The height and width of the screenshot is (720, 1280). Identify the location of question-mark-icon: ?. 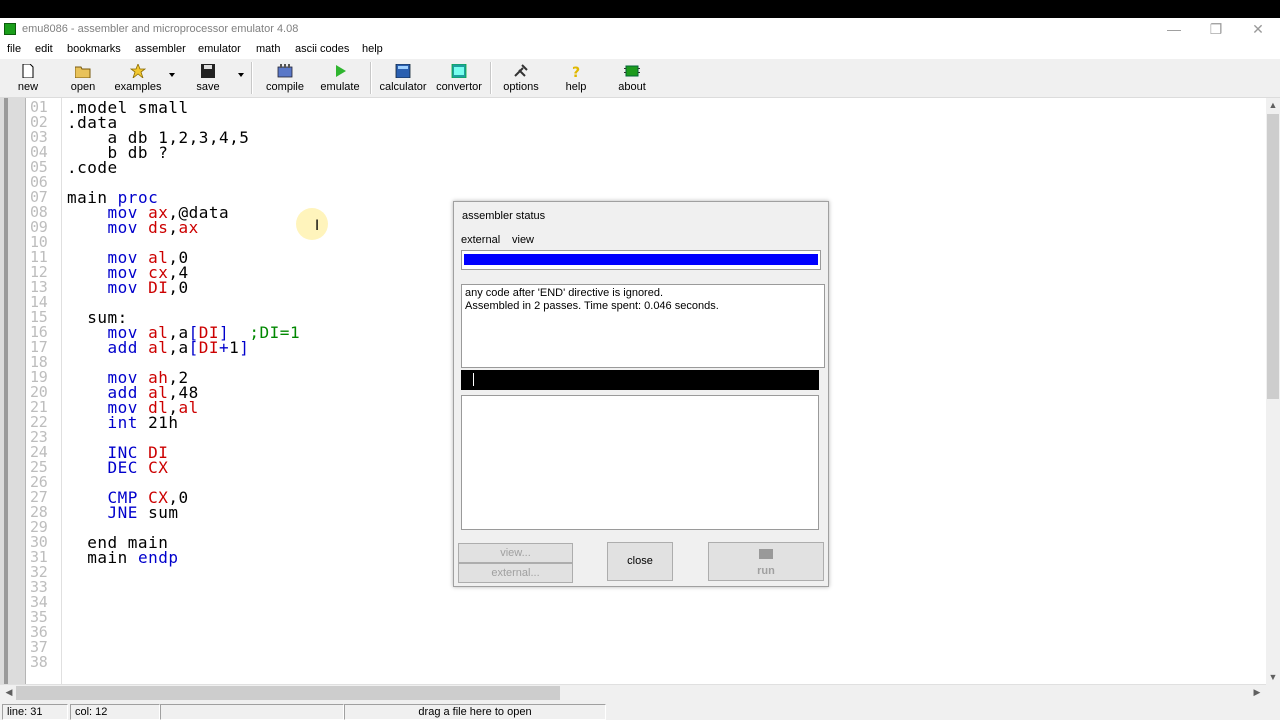
(576, 71).